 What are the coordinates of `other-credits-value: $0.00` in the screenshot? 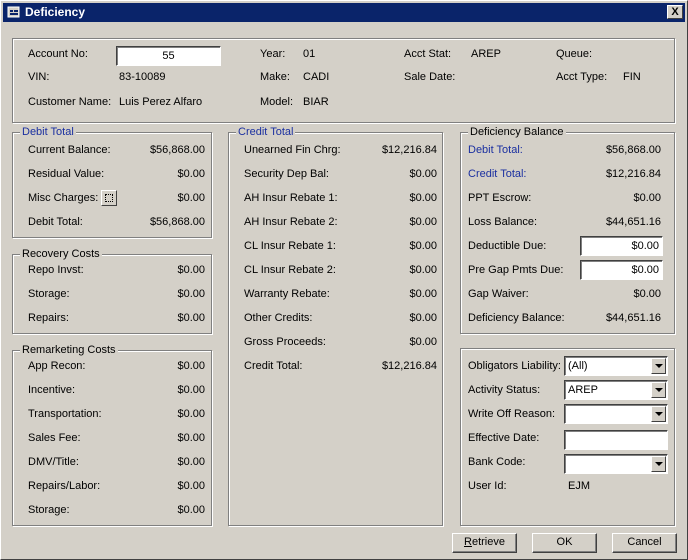 It's located at (423, 318).